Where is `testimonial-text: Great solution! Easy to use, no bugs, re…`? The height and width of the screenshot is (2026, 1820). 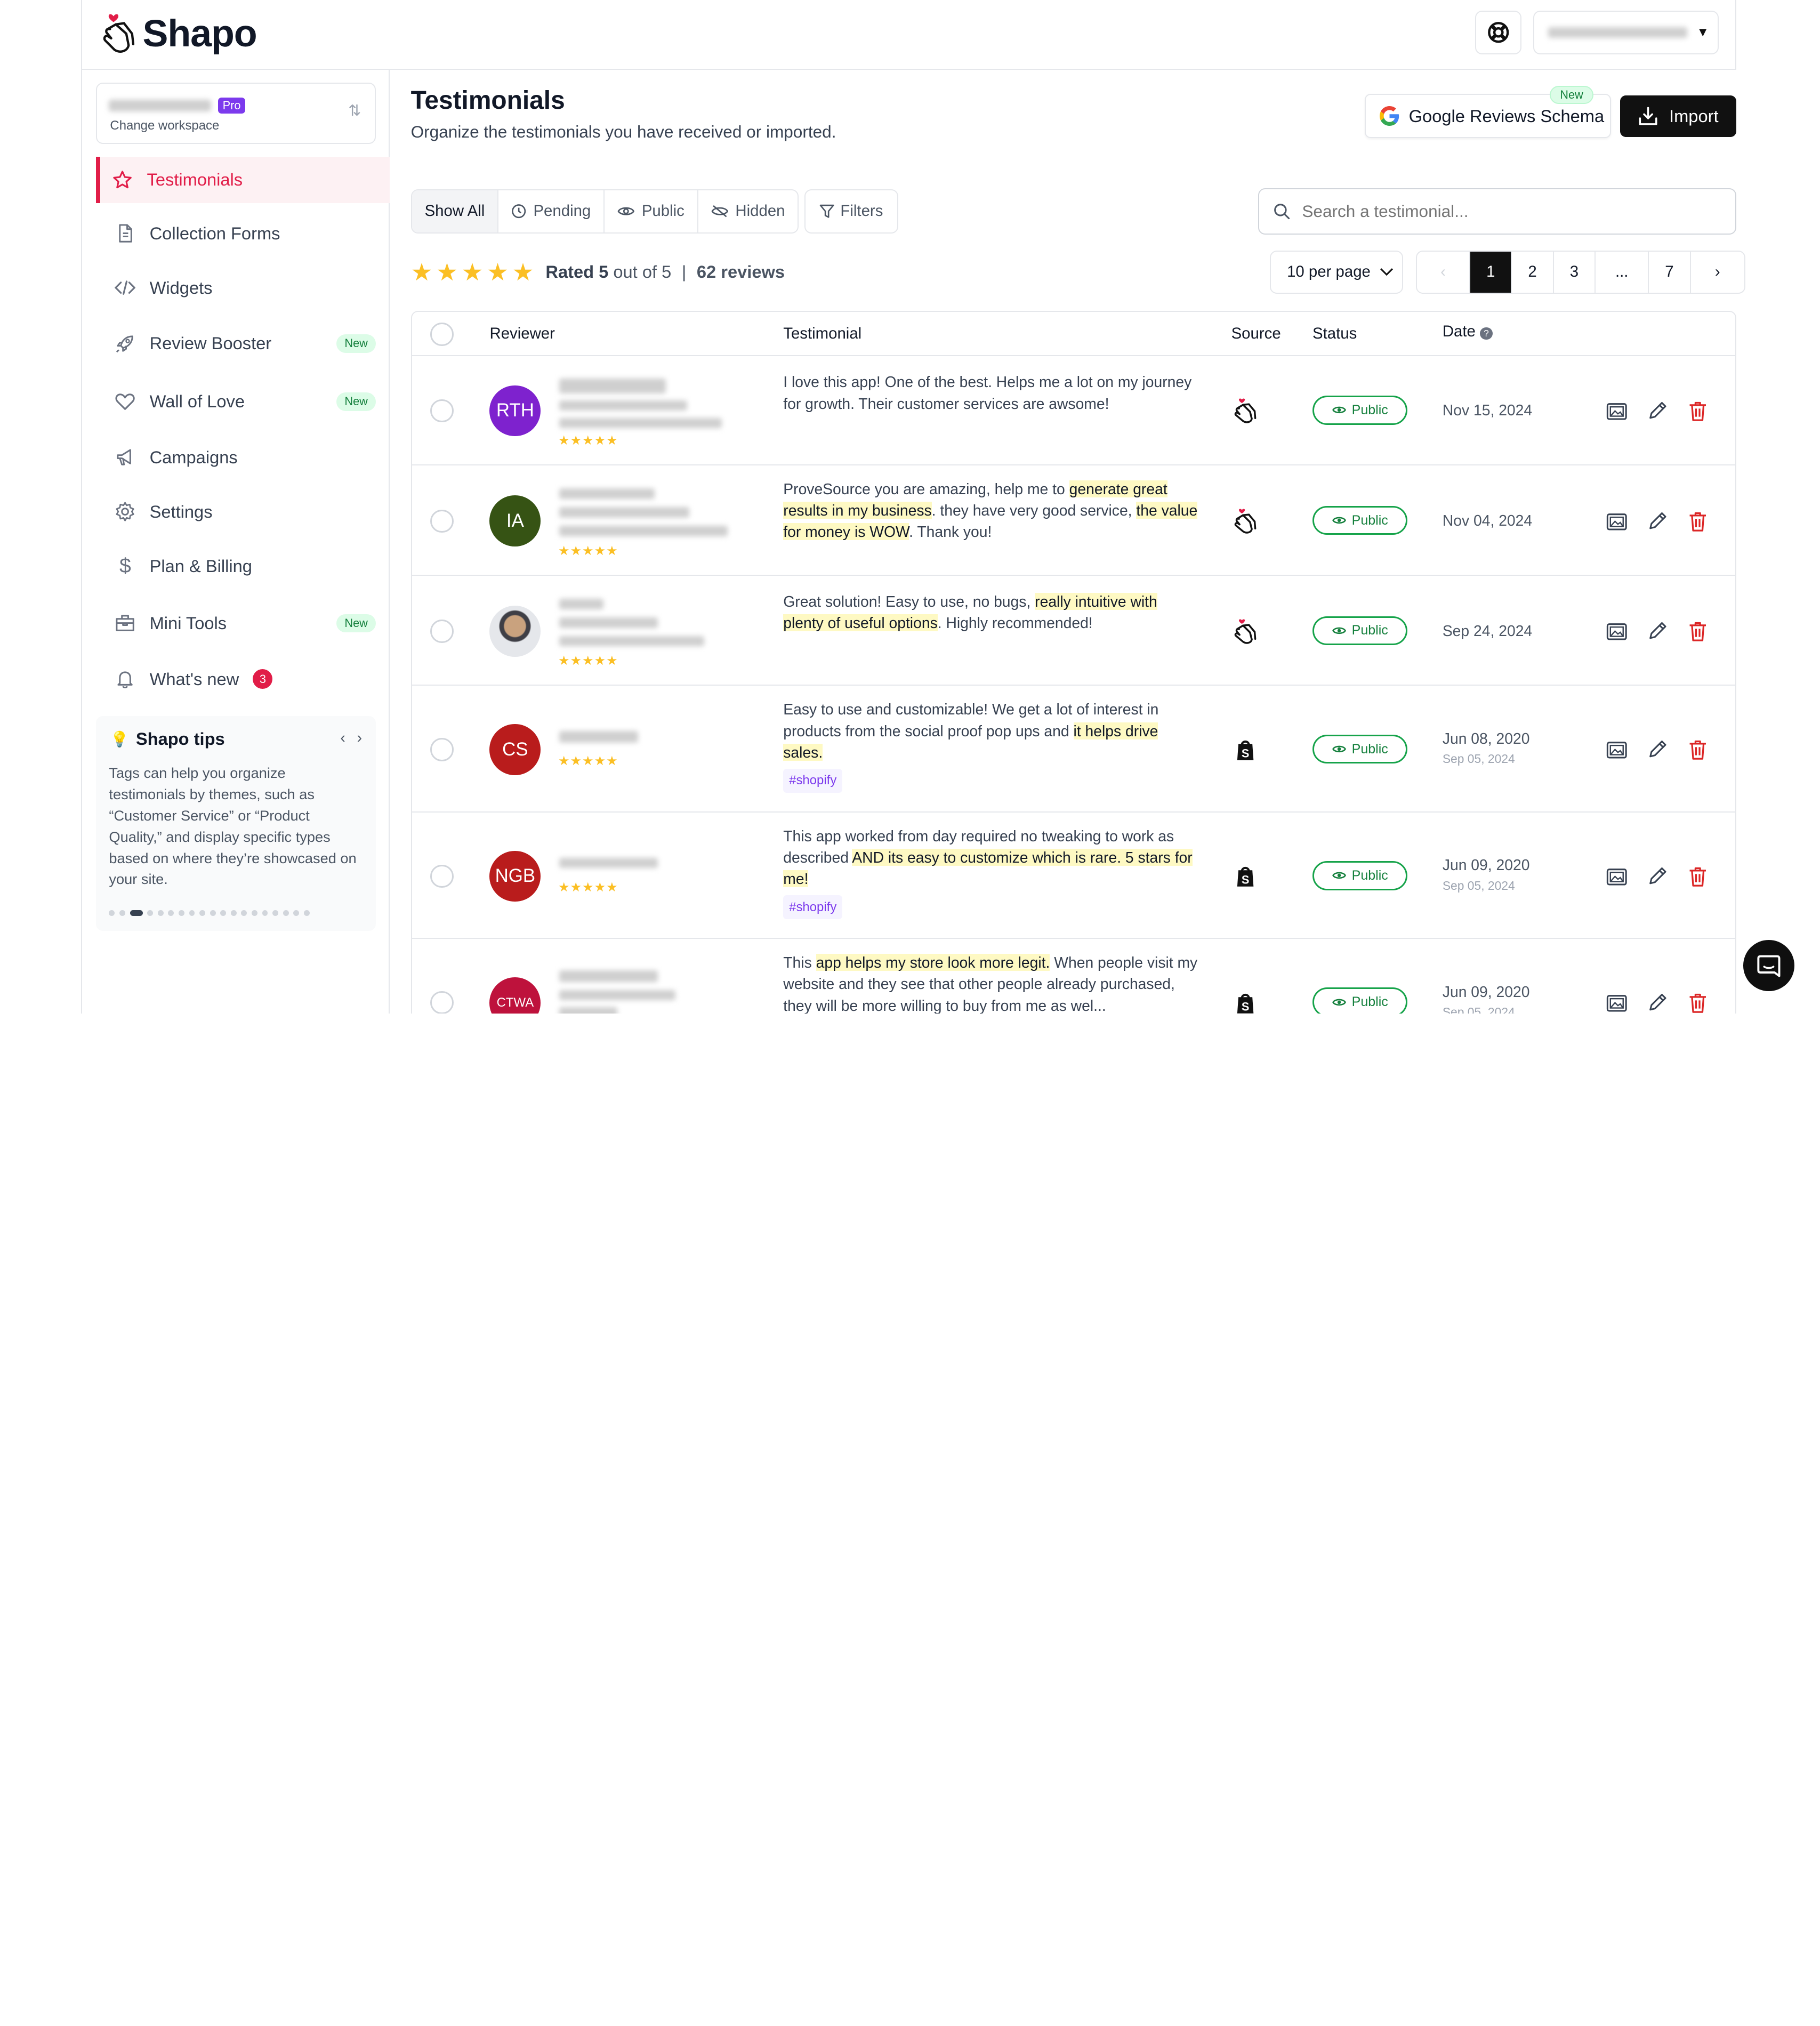
testimonial-text: Great solution! Easy to use, no bugs, re… is located at coordinates (992, 612).